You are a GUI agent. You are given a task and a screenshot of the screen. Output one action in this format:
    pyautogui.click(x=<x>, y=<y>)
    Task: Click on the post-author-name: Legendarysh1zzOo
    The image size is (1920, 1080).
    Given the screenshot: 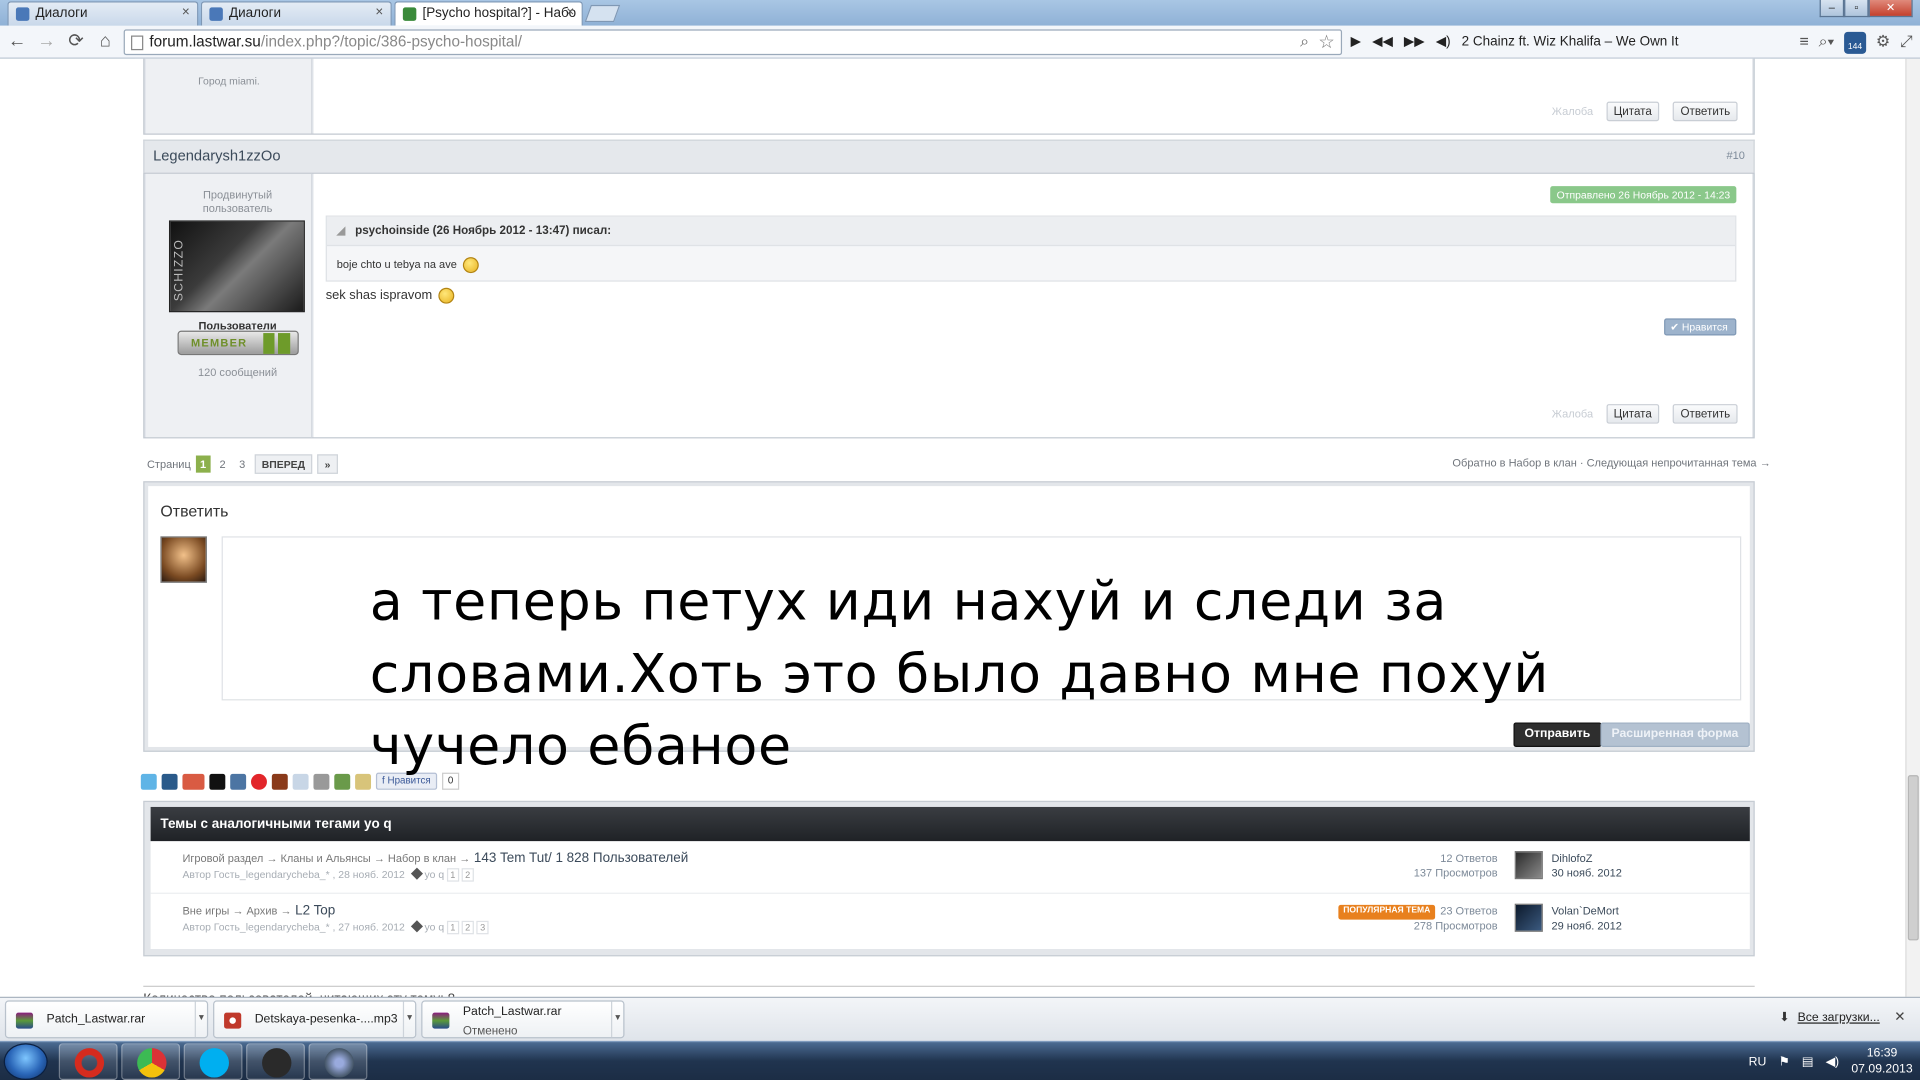 What is the action you would take?
    pyautogui.click(x=216, y=155)
    